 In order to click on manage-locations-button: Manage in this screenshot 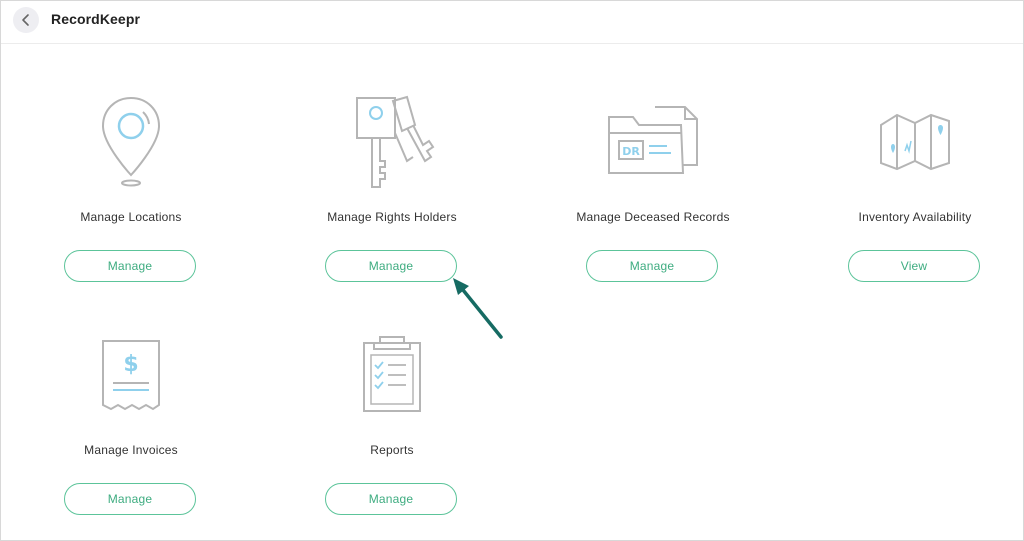, I will do `click(130, 266)`.